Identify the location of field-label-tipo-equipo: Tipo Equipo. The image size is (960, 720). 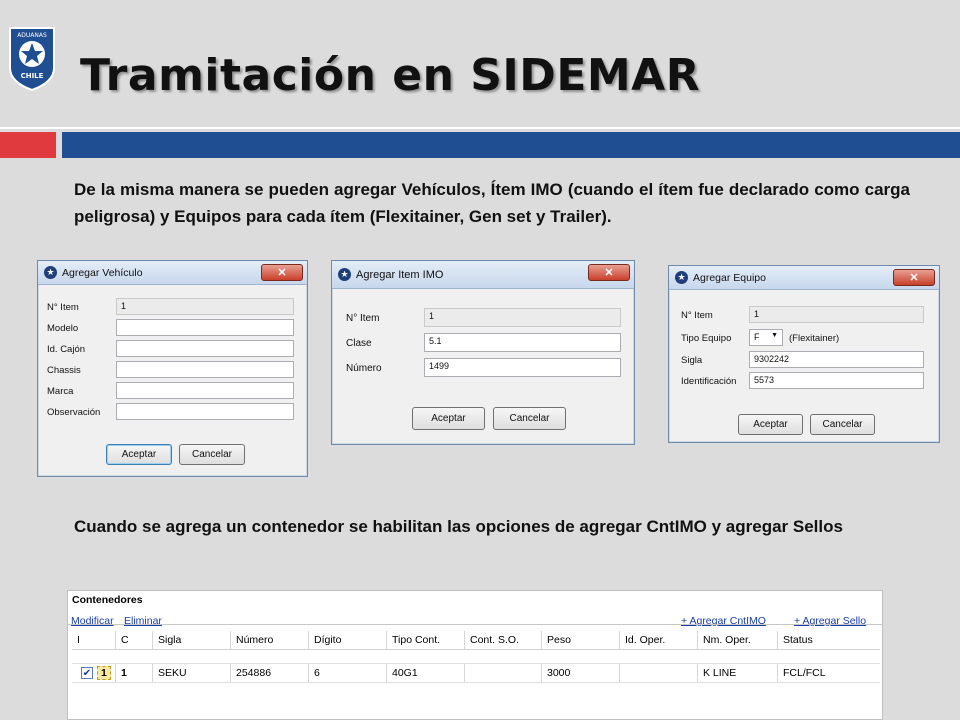
(706, 338).